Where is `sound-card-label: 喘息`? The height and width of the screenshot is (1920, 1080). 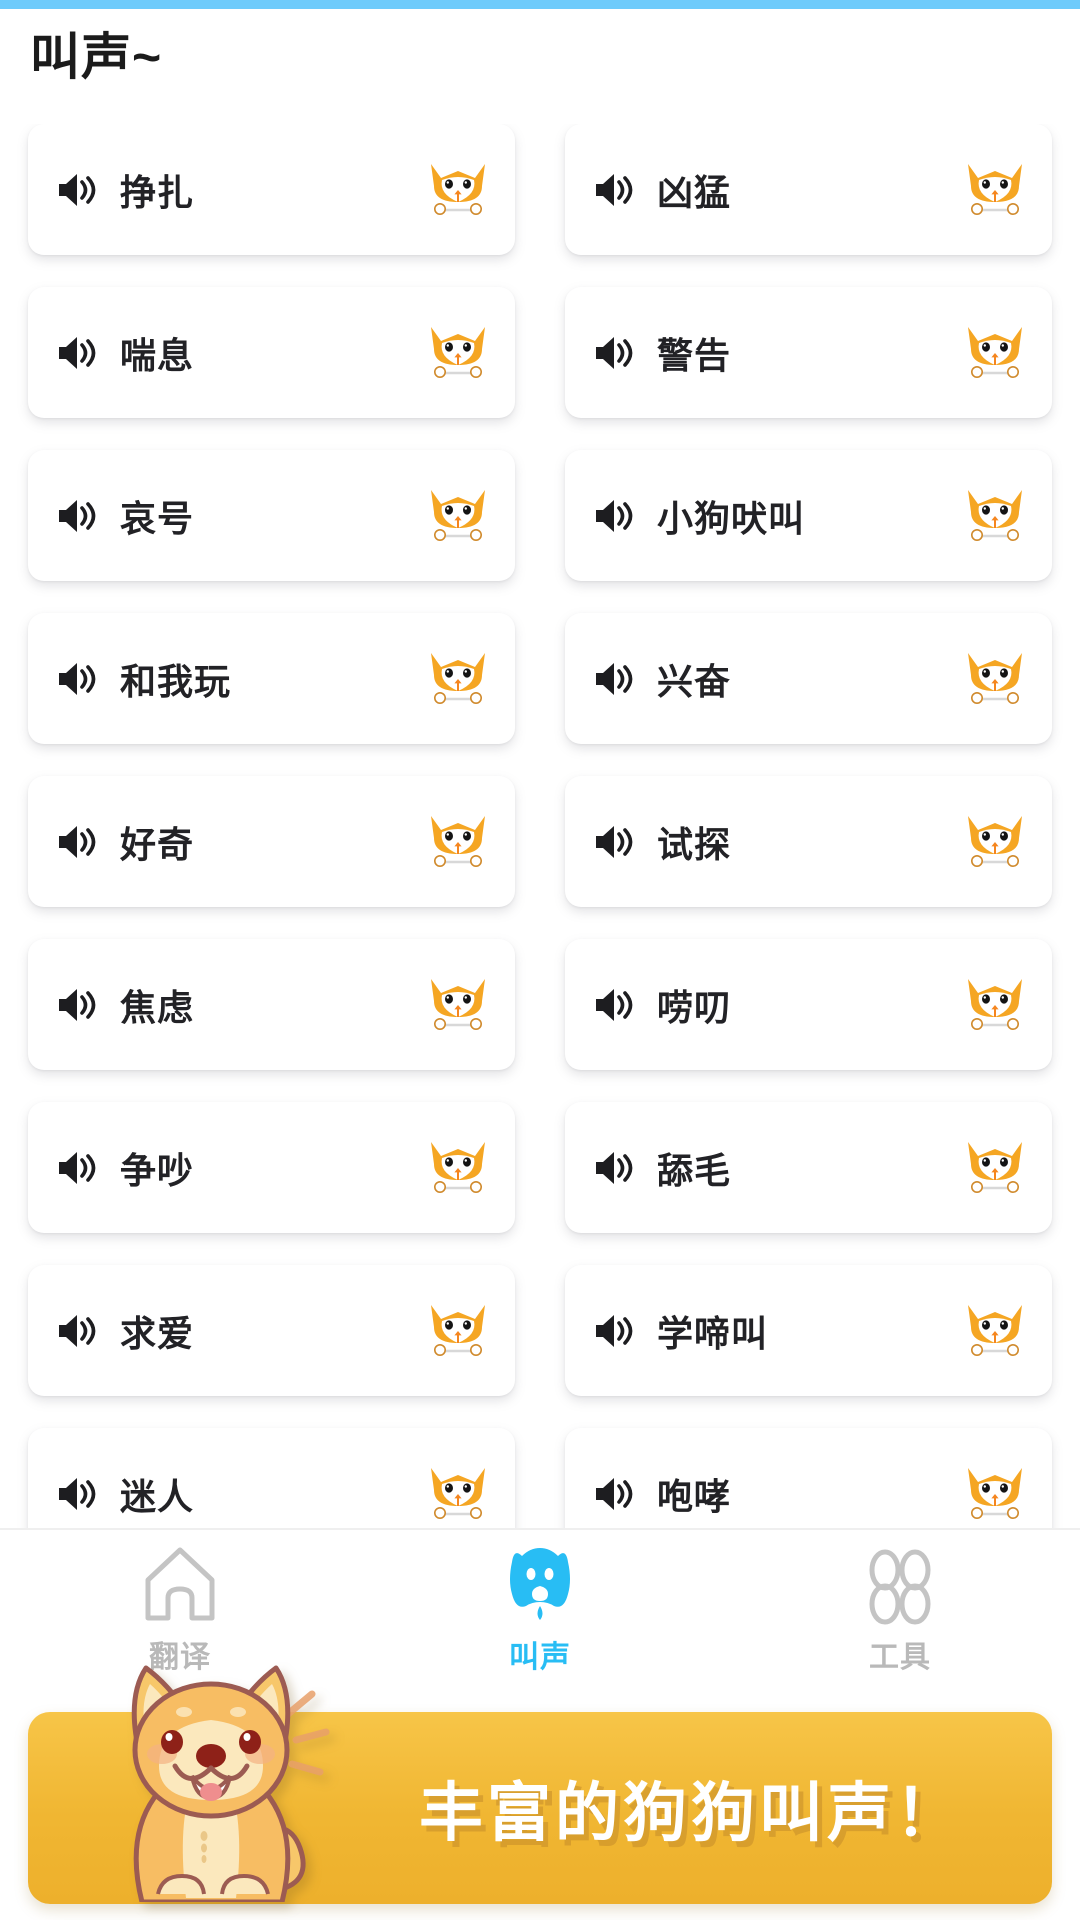 sound-card-label: 喘息 is located at coordinates (157, 355).